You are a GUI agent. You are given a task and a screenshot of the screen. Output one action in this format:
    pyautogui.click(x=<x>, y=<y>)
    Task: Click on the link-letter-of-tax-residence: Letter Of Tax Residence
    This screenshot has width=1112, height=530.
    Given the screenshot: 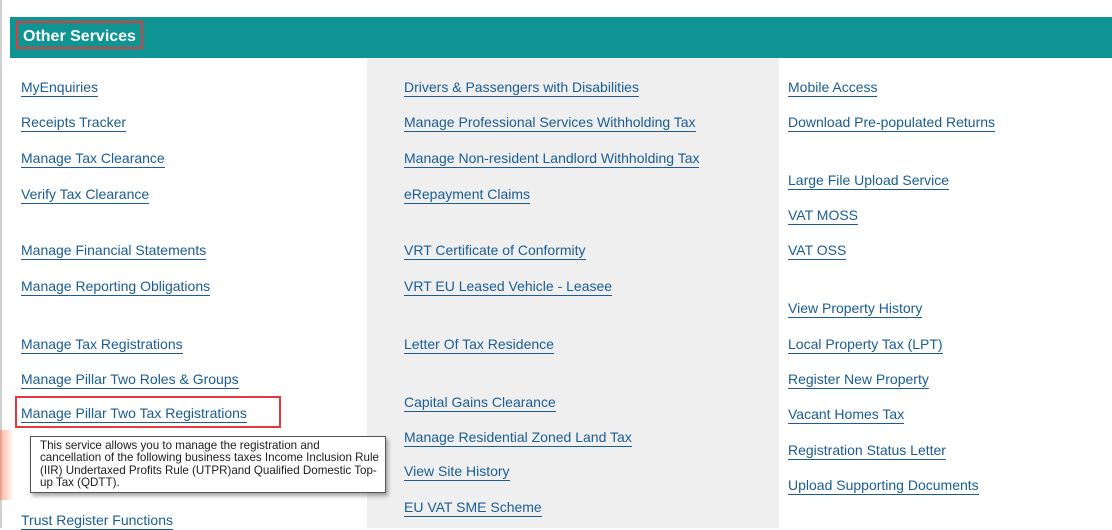 What is the action you would take?
    pyautogui.click(x=479, y=345)
    